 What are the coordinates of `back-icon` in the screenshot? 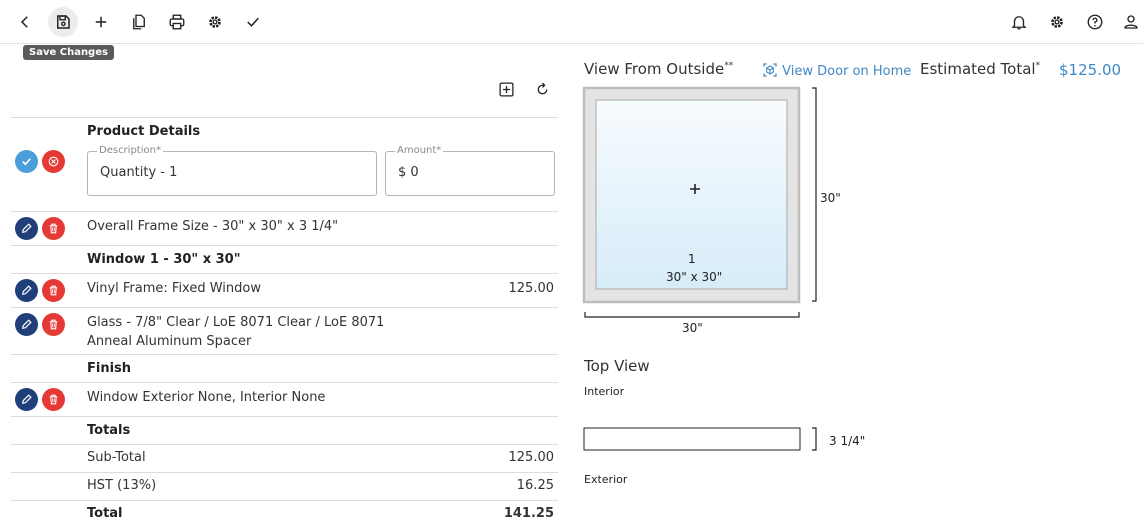 It's located at (24, 22).